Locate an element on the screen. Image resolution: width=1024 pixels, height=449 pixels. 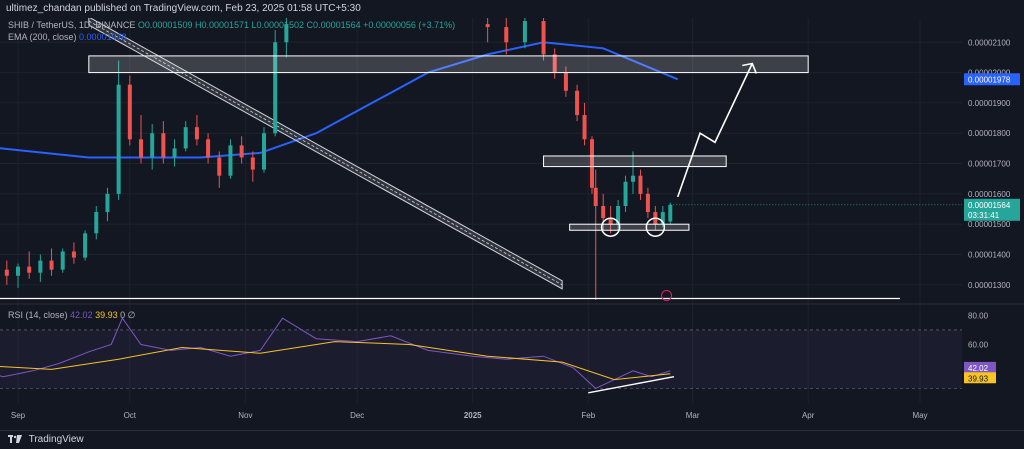
rsi-label: RSI (14, close) is located at coordinates (38, 315).